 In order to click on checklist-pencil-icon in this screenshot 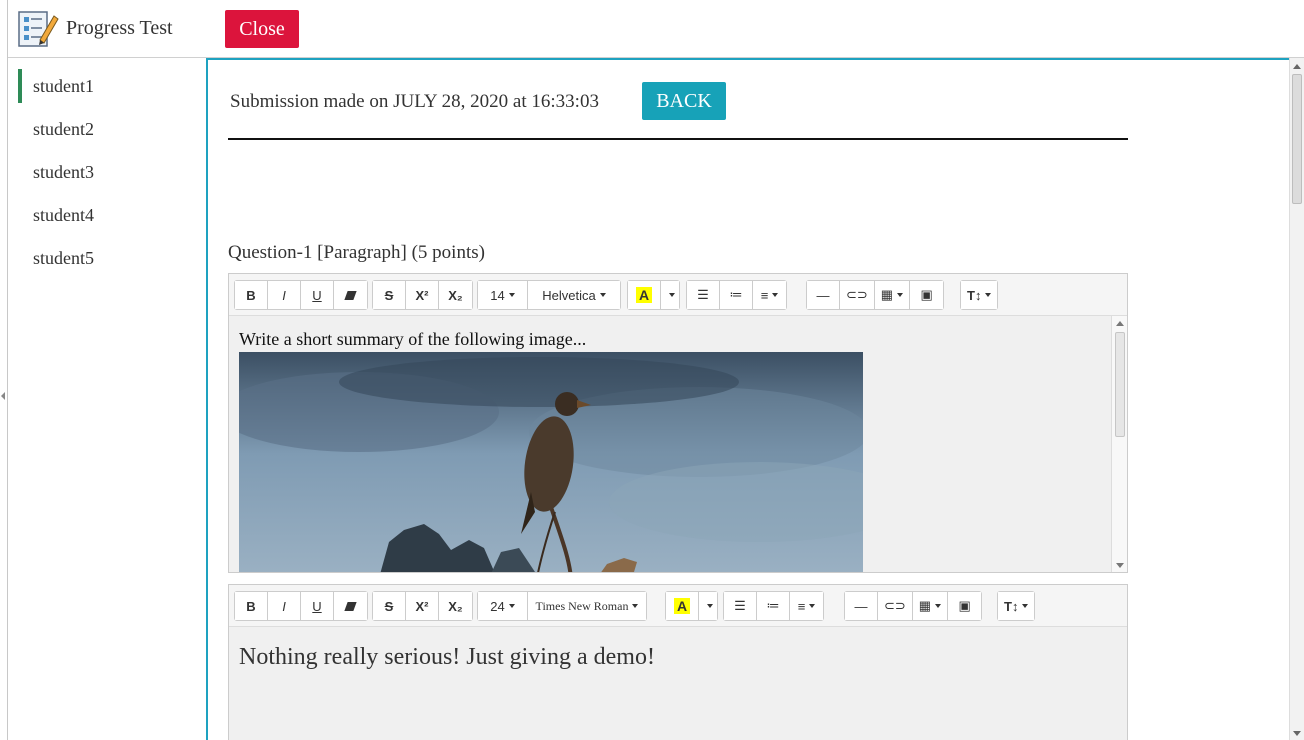, I will do `click(38, 29)`.